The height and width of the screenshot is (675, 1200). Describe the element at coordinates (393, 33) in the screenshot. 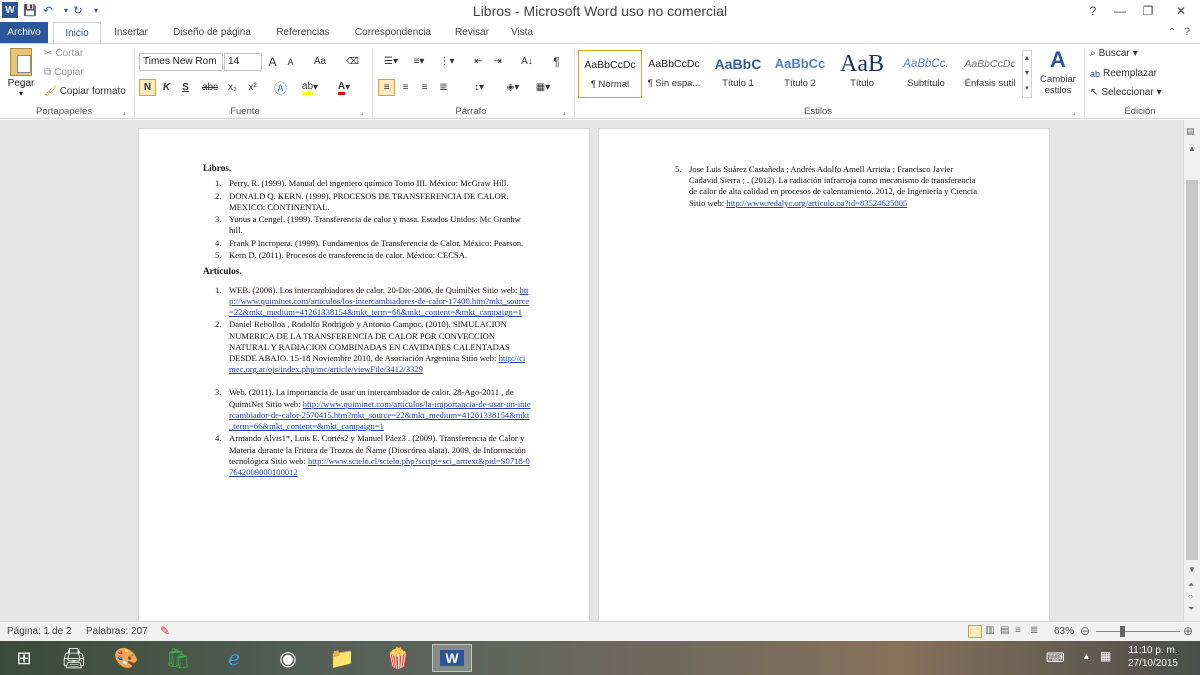

I see `tab-correspondencia: Correspondencia` at that location.